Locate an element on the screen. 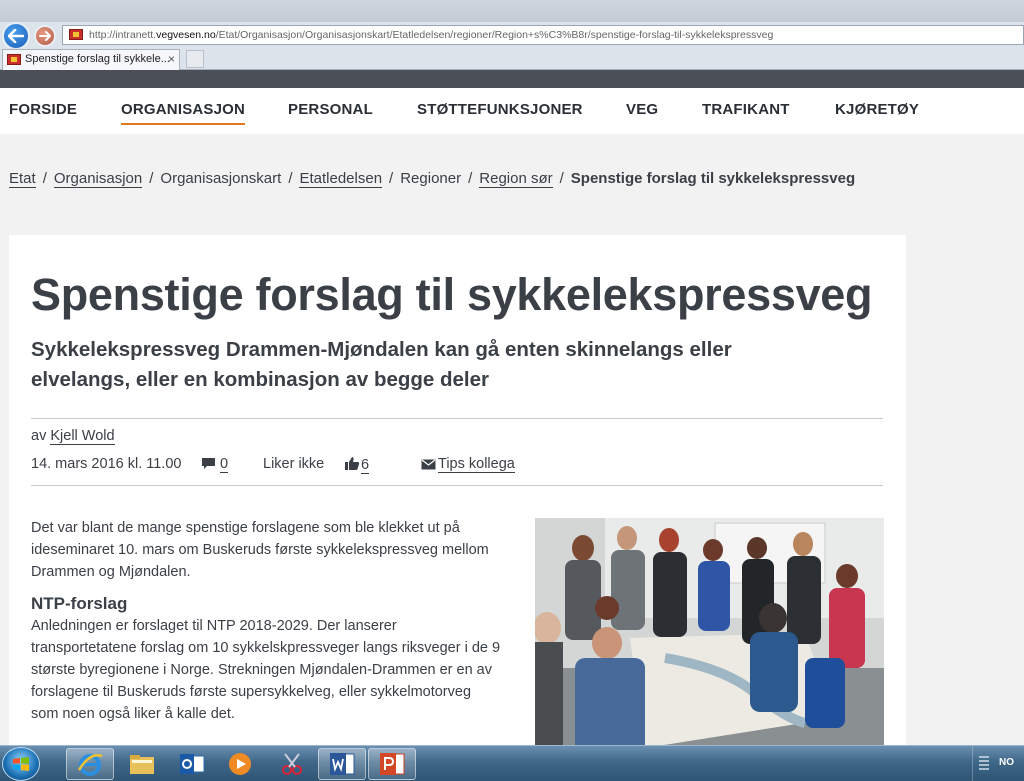 The height and width of the screenshot is (781, 1024). arrow-left-icon is located at coordinates (16, 36).